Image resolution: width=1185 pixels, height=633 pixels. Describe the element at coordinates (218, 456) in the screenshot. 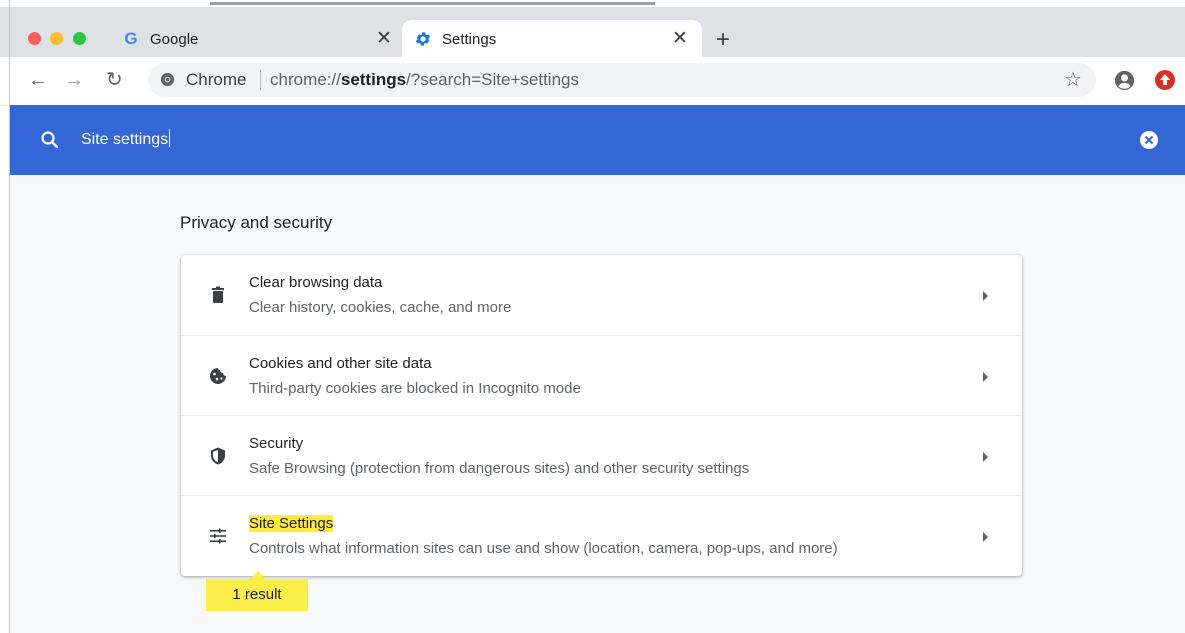

I see `shield-icon` at that location.